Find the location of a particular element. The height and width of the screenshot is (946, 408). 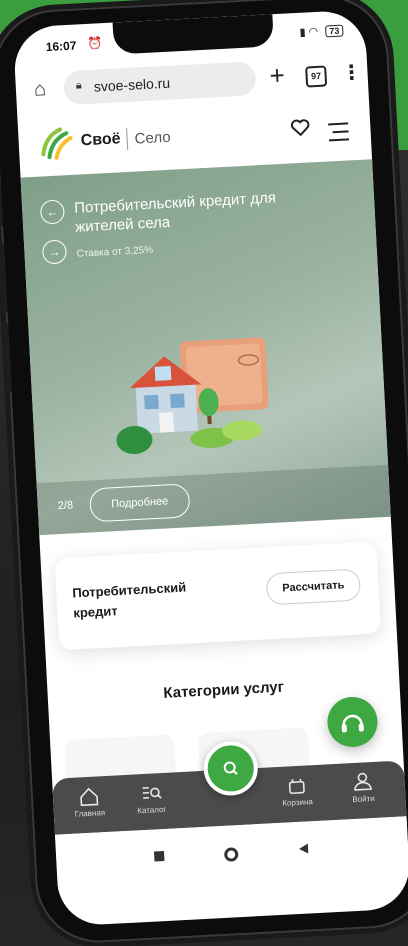

status-indicators: ▮ ◠ 73 is located at coordinates (321, 31).